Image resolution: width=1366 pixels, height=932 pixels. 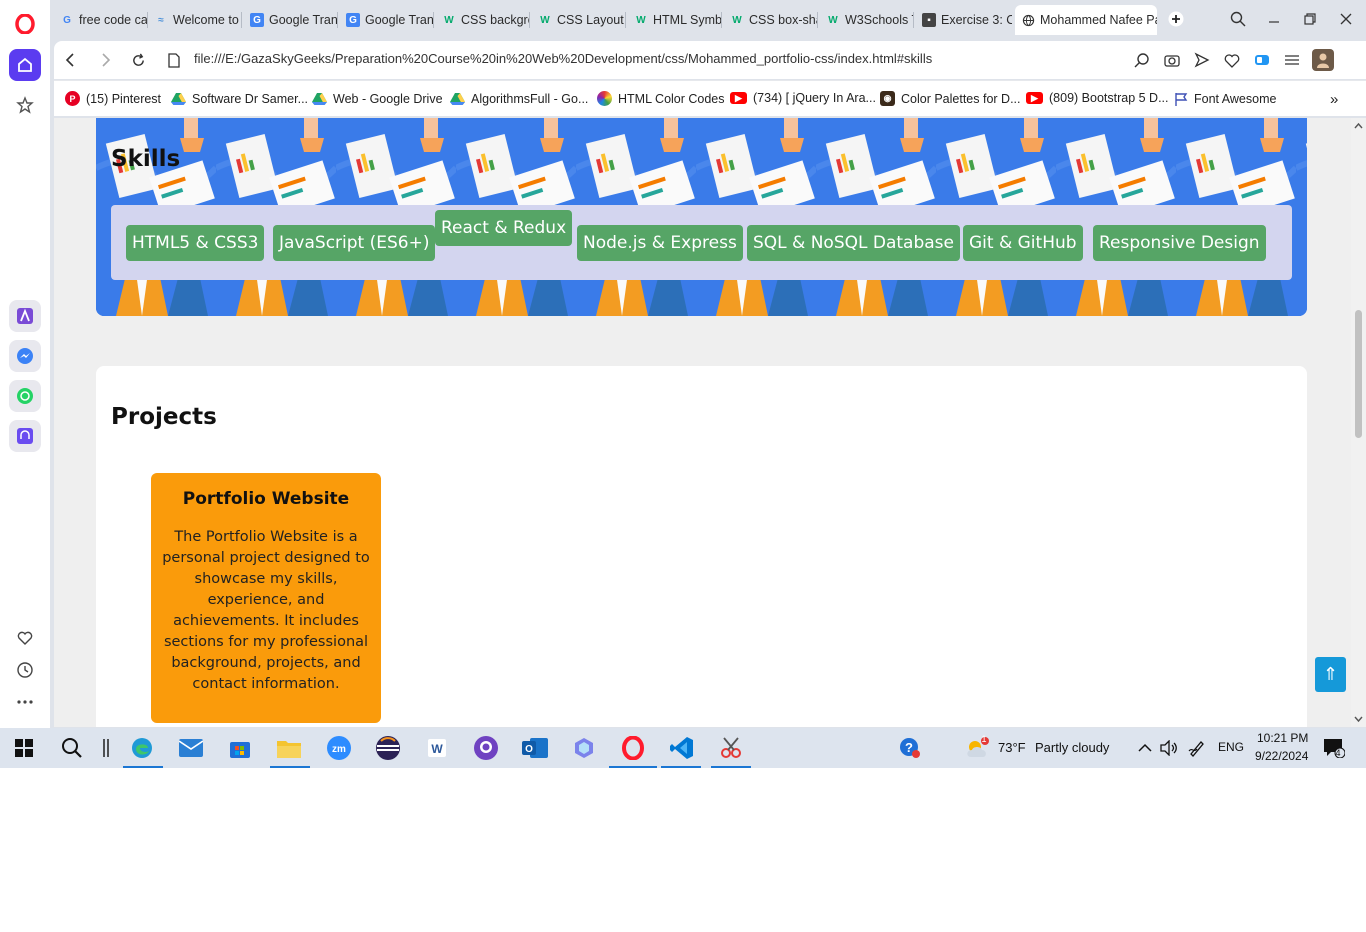 What do you see at coordinates (142, 748) in the screenshot?
I see `edge-icon` at bounding box center [142, 748].